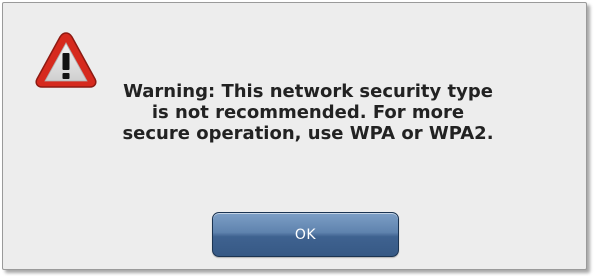 The width and height of the screenshot is (595, 276). I want to click on warning-message-line-1: Warning: This network security type, so click(308, 91).